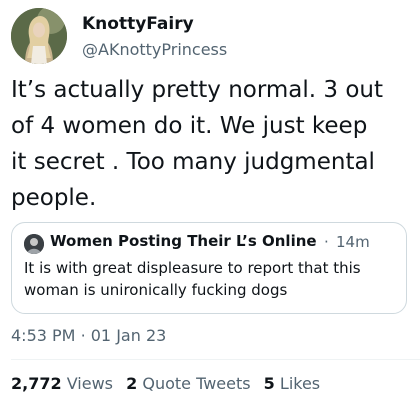  Describe the element at coordinates (90, 383) in the screenshot. I see `views-label: Views` at that location.